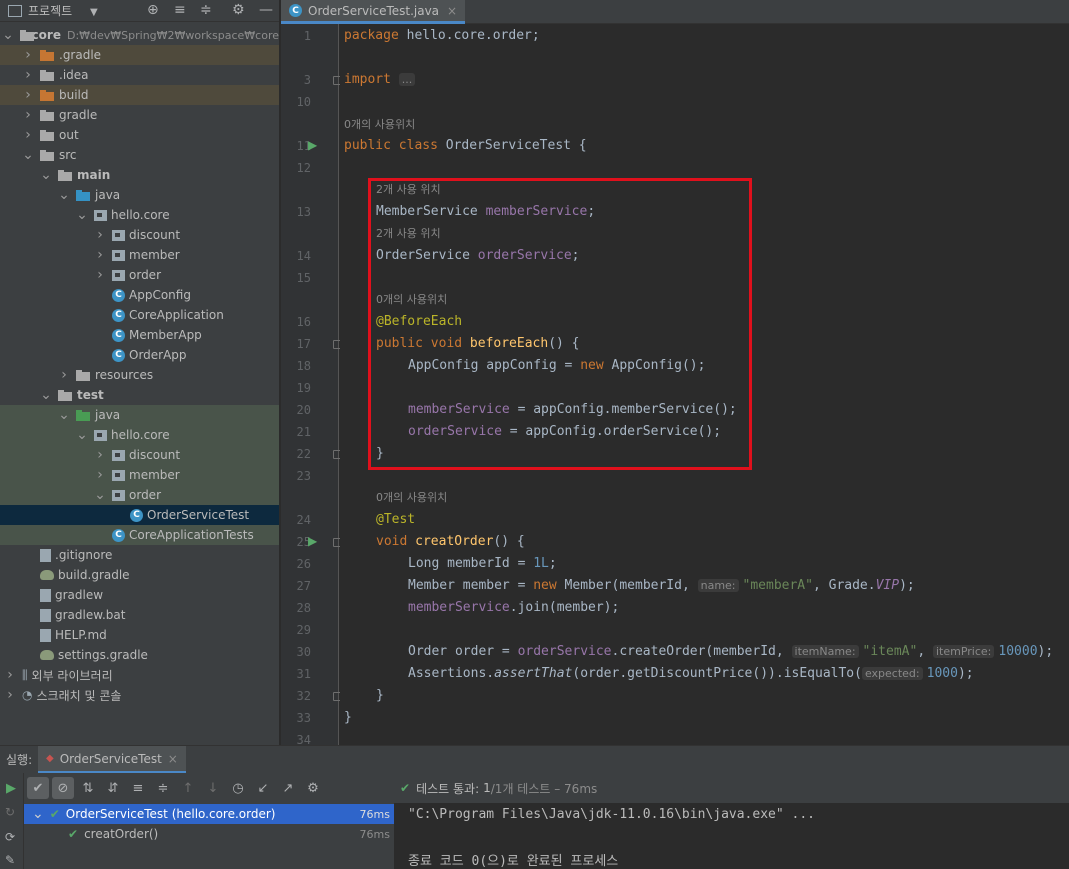 This screenshot has height=869, width=1069. Describe the element at coordinates (209, 834) in the screenshot. I see `test-result-row: ✔ creatOrder() 76ms` at that location.